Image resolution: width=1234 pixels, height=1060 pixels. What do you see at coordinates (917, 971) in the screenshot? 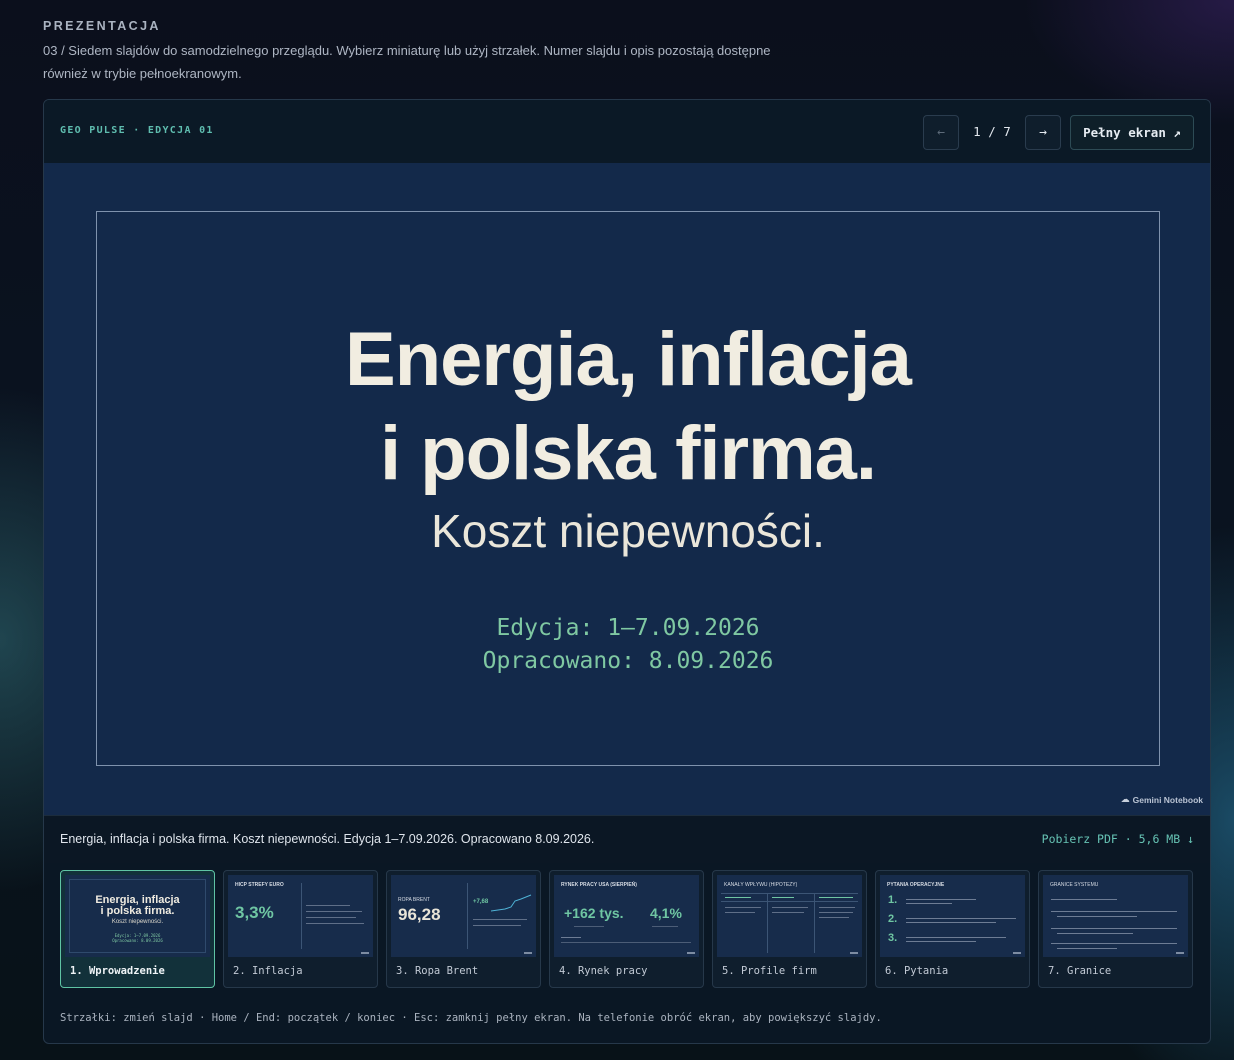
I see `thumbnail-label: 6. Pytania` at bounding box center [917, 971].